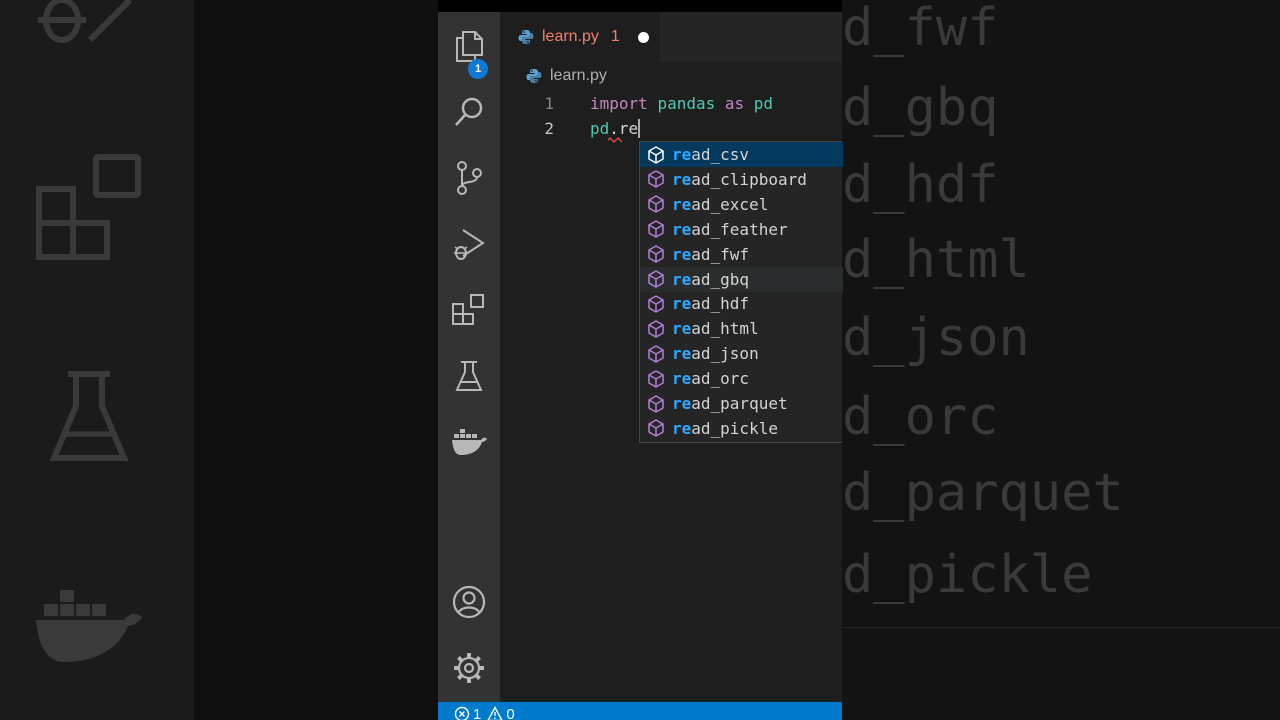 This screenshot has height=720, width=1280. Describe the element at coordinates (600, 128) in the screenshot. I see `object-name: pd` at that location.